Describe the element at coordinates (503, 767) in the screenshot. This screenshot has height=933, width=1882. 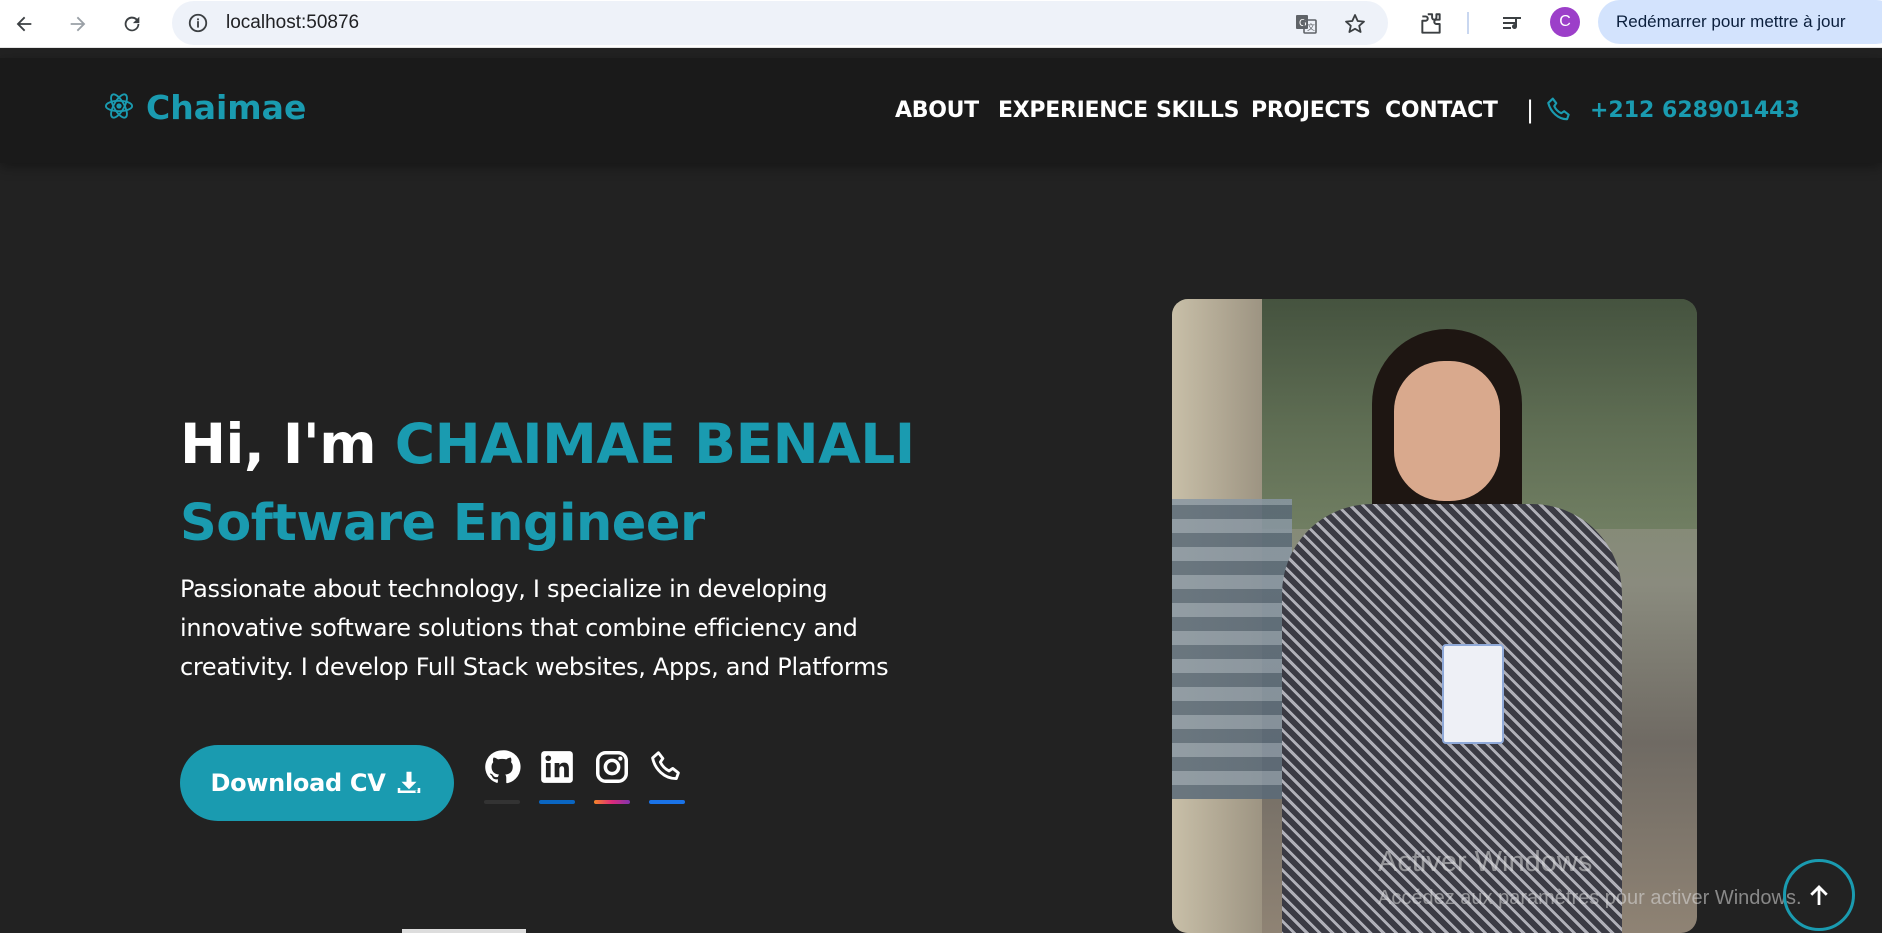
I see `github-icon` at that location.